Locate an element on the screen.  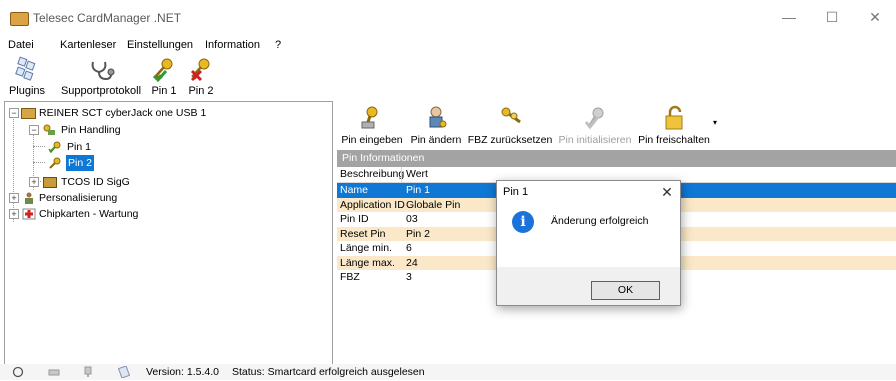
pin-eingeben-button: Pin eingeben is located at coordinates (372, 126).